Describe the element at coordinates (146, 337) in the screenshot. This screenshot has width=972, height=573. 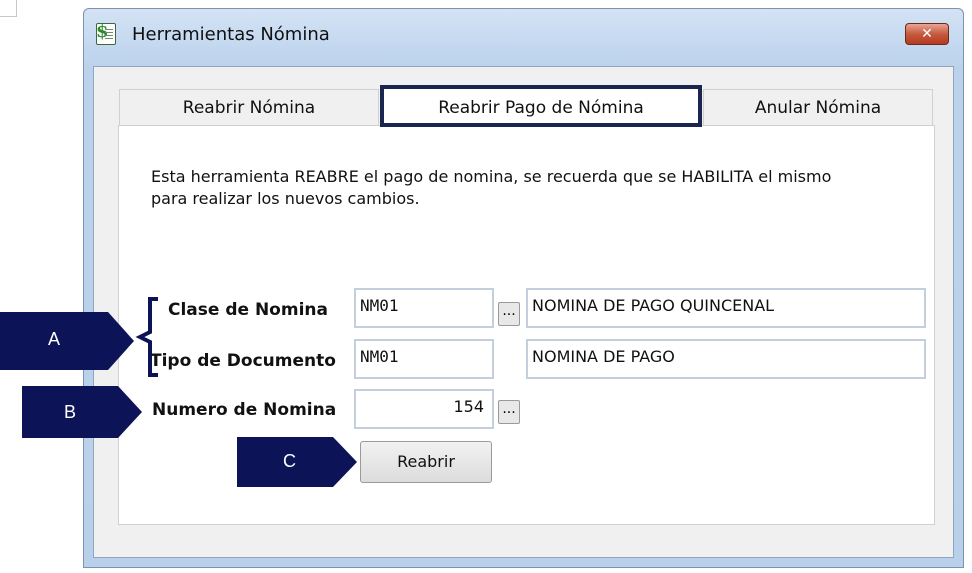
I see `bracket-annotation` at that location.